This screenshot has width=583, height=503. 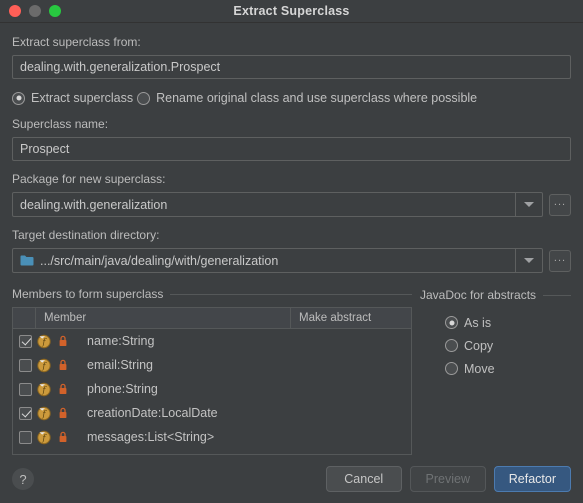 I want to click on package-chevron-down-icon, so click(x=528, y=204).